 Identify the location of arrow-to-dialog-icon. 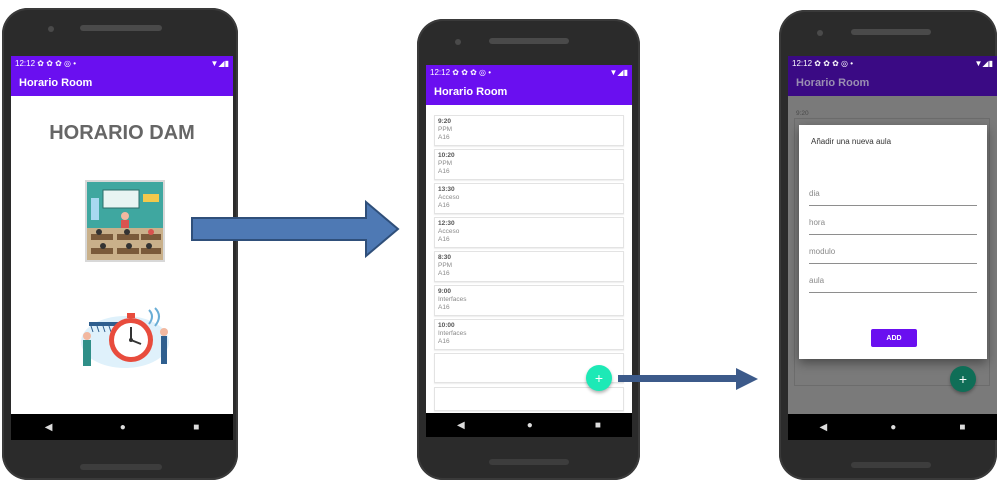
(688, 379).